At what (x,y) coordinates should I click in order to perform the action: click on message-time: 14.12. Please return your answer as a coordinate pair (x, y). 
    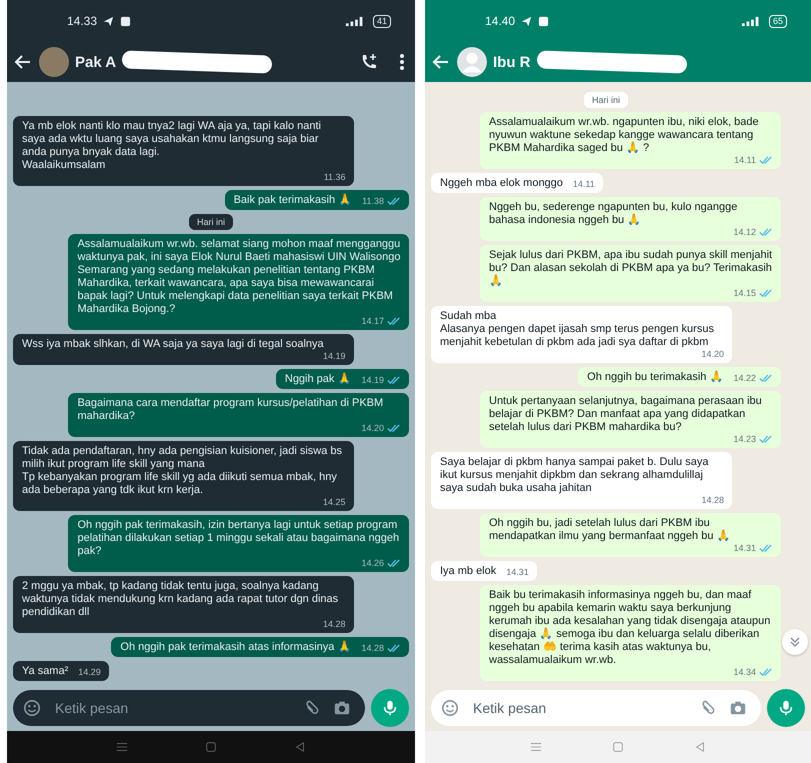
    Looking at the image, I should click on (744, 232).